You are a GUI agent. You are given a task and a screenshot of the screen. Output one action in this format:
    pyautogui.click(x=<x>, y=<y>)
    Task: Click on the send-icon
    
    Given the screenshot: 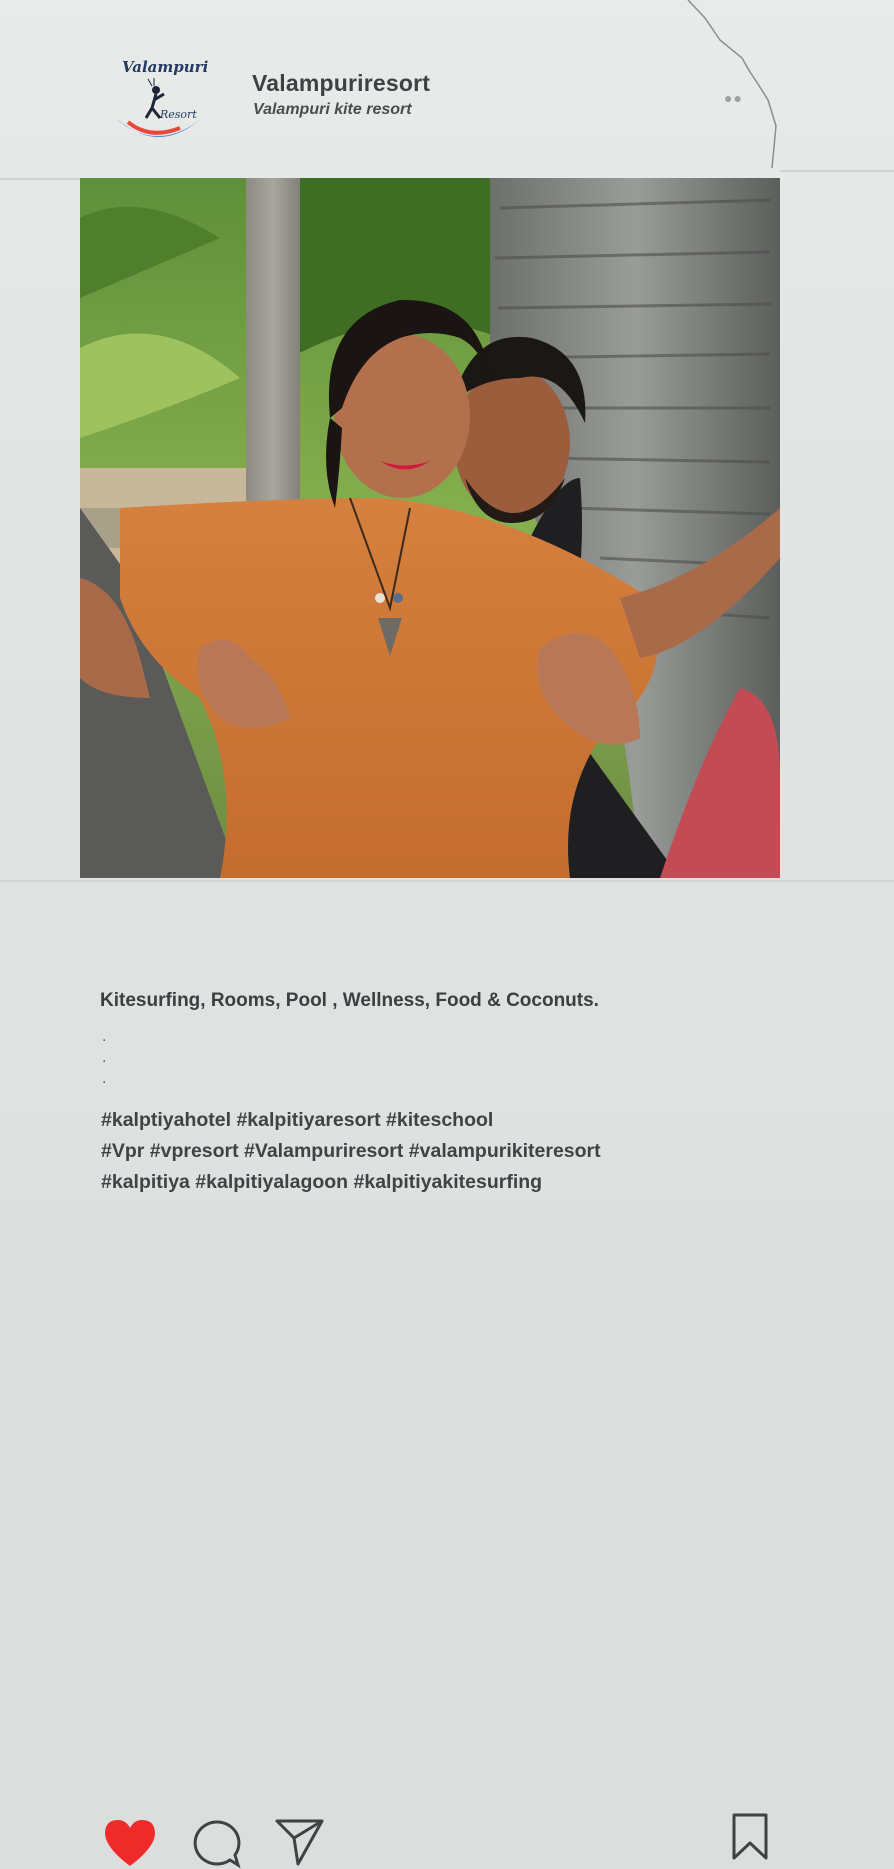 What is the action you would take?
    pyautogui.click(x=300, y=1842)
    